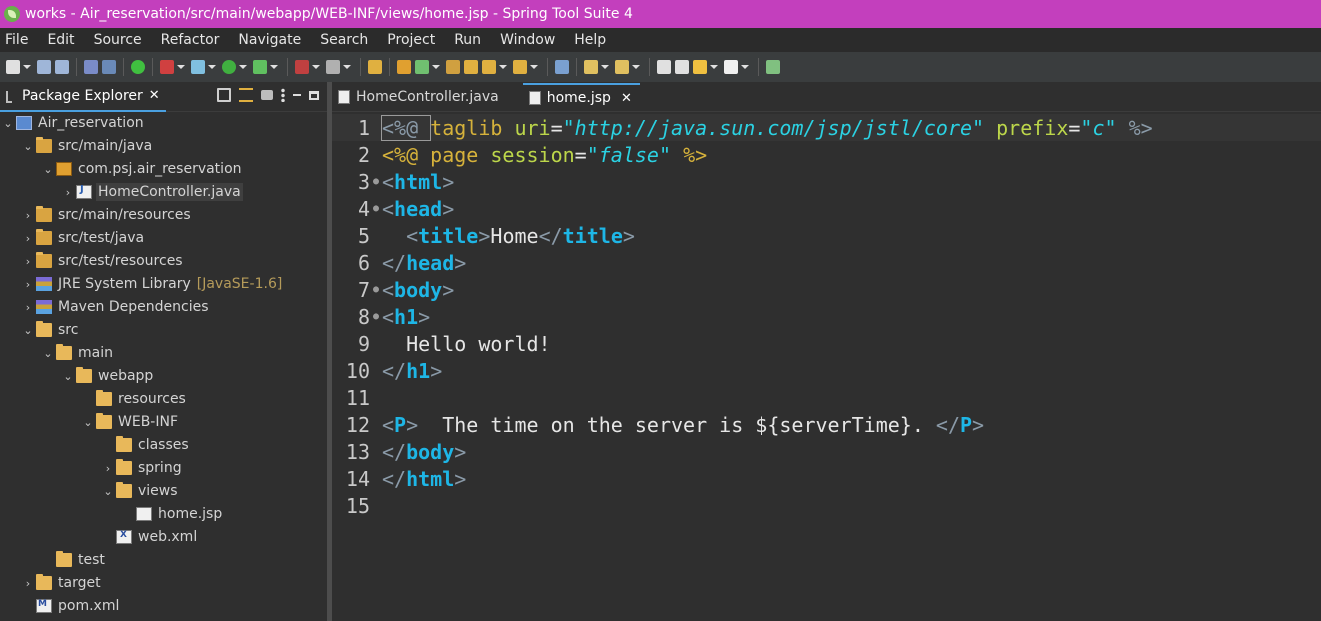 This screenshot has width=1321, height=621. Describe the element at coordinates (152, 284) in the screenshot. I see `tree-item: › JRE System Library [JavaSE-1.6]` at that location.